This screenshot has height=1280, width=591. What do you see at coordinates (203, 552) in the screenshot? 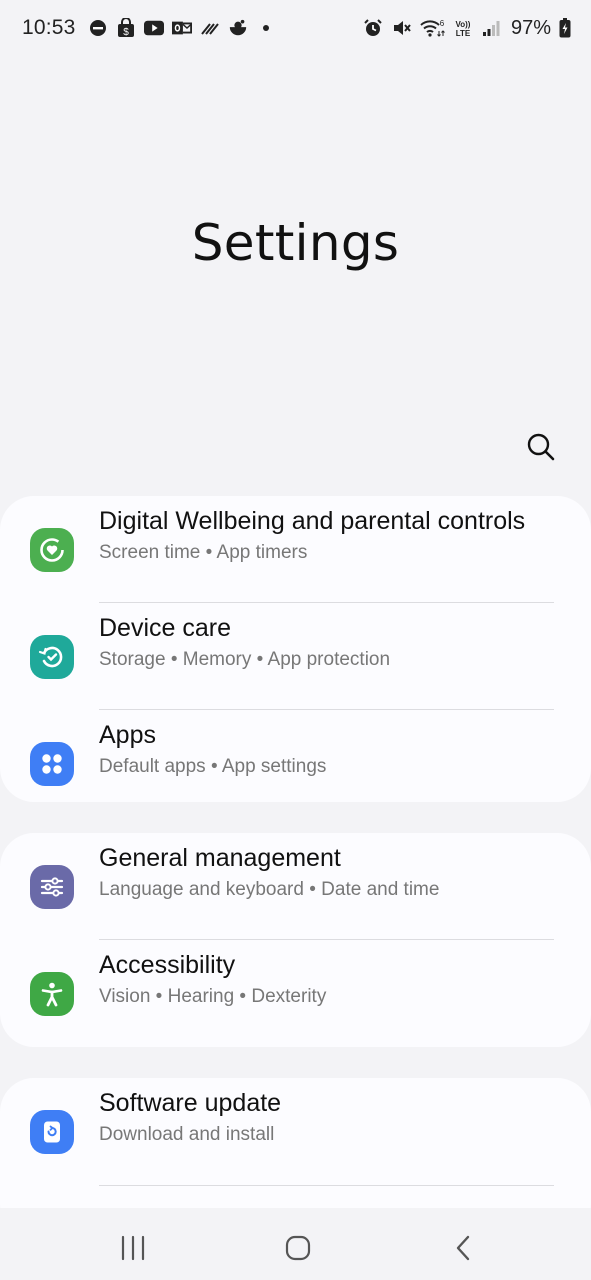
I see `setting-subtitle: Screen time • App timers` at bounding box center [203, 552].